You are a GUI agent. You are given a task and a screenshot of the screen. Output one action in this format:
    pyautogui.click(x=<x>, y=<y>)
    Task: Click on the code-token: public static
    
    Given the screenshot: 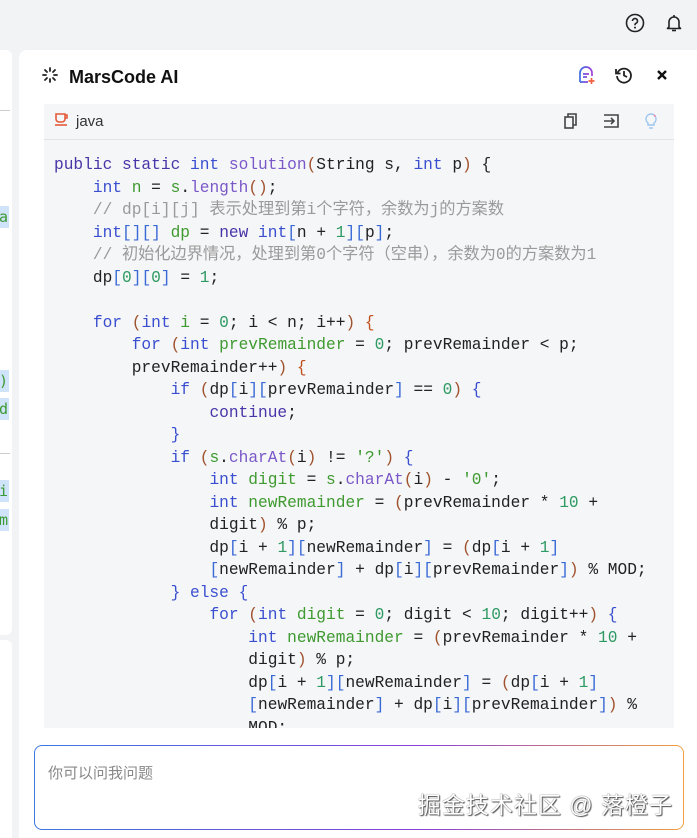 What is the action you would take?
    pyautogui.click(x=122, y=165)
    